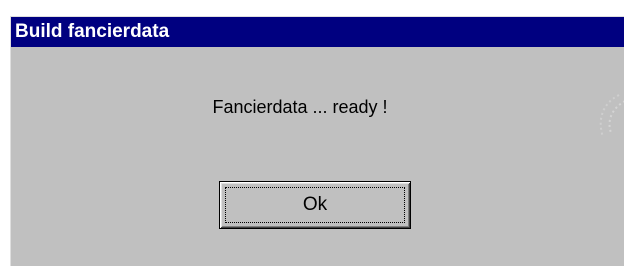 The width and height of the screenshot is (624, 266). Describe the element at coordinates (300, 107) in the screenshot. I see `dialog-message: Fancierdata ... ready !` at that location.